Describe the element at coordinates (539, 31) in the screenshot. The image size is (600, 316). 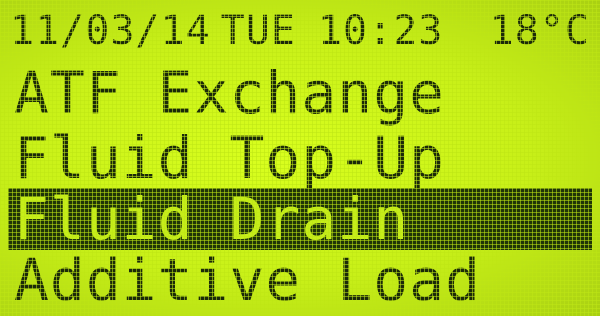
I see `temperature-readout: 18°C` at that location.